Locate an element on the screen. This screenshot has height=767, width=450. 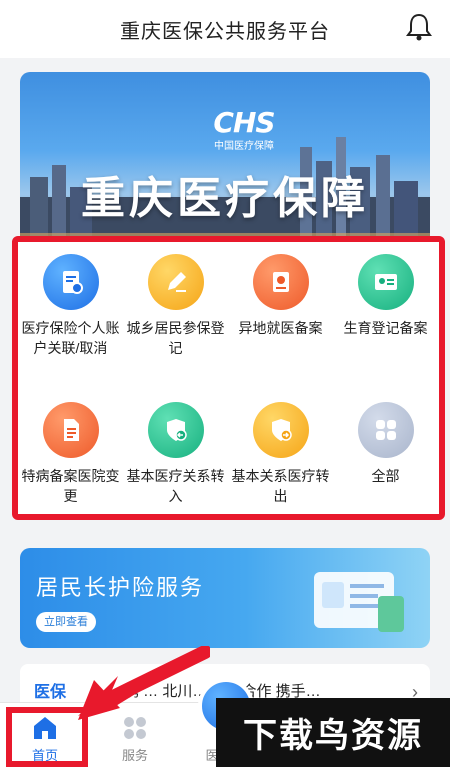
service-label: 全部 is located at coordinates (385, 476).